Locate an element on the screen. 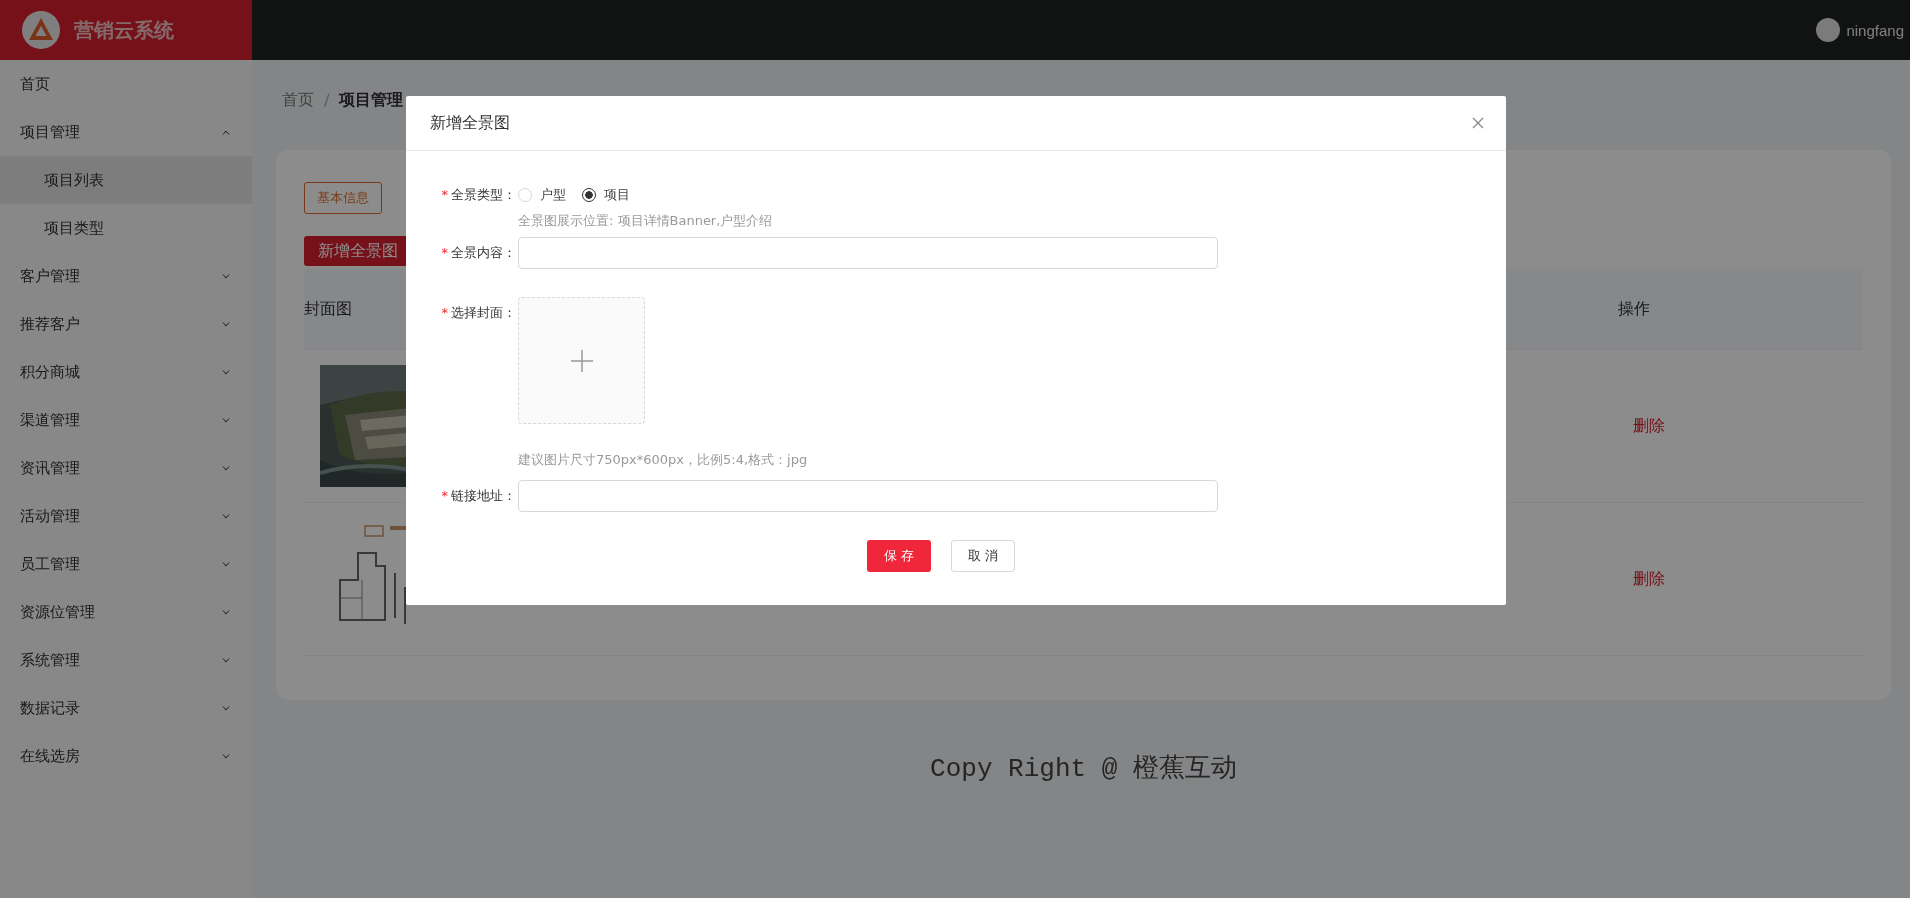  sidebar-item: 活动管理 is located at coordinates (126, 516).